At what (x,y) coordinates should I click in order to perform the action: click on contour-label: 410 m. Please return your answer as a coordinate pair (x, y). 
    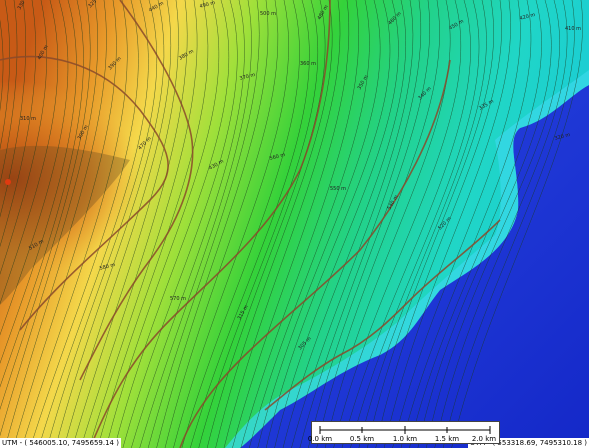
    Looking at the image, I should click on (573, 29).